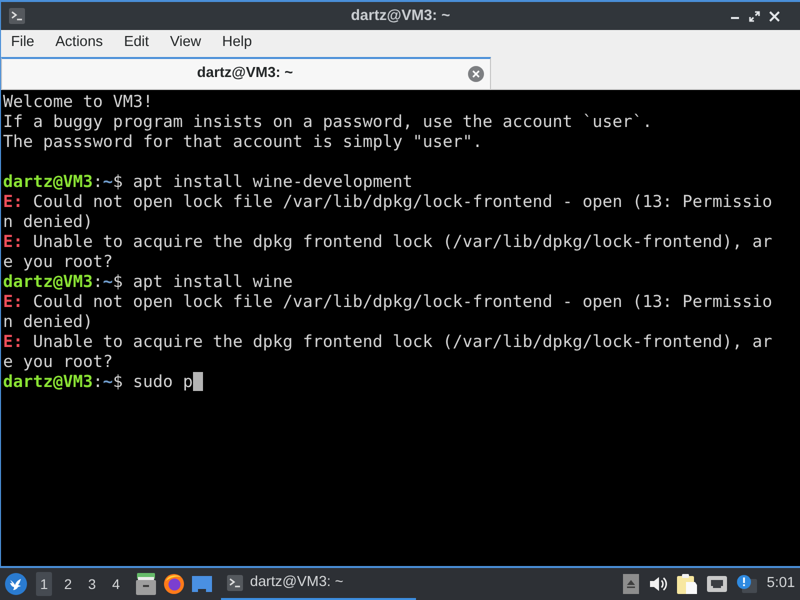  What do you see at coordinates (401, 16) in the screenshot?
I see `window-title: dartz@VM3: ~` at bounding box center [401, 16].